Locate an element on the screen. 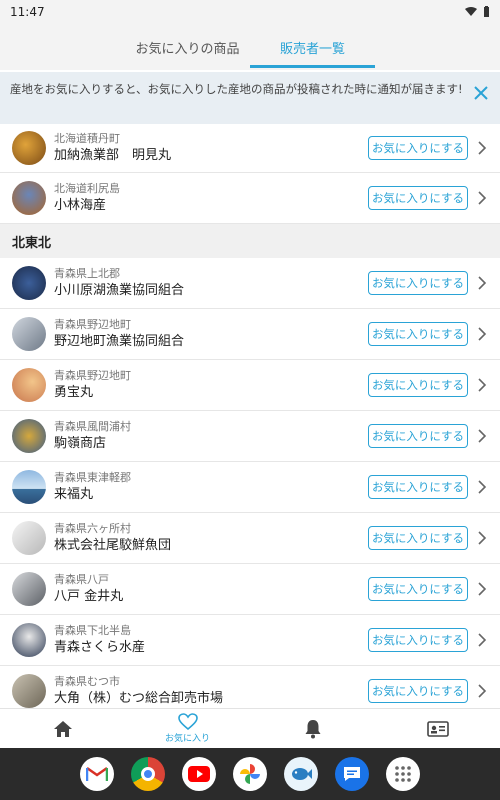  close-icon is located at coordinates (481, 93).